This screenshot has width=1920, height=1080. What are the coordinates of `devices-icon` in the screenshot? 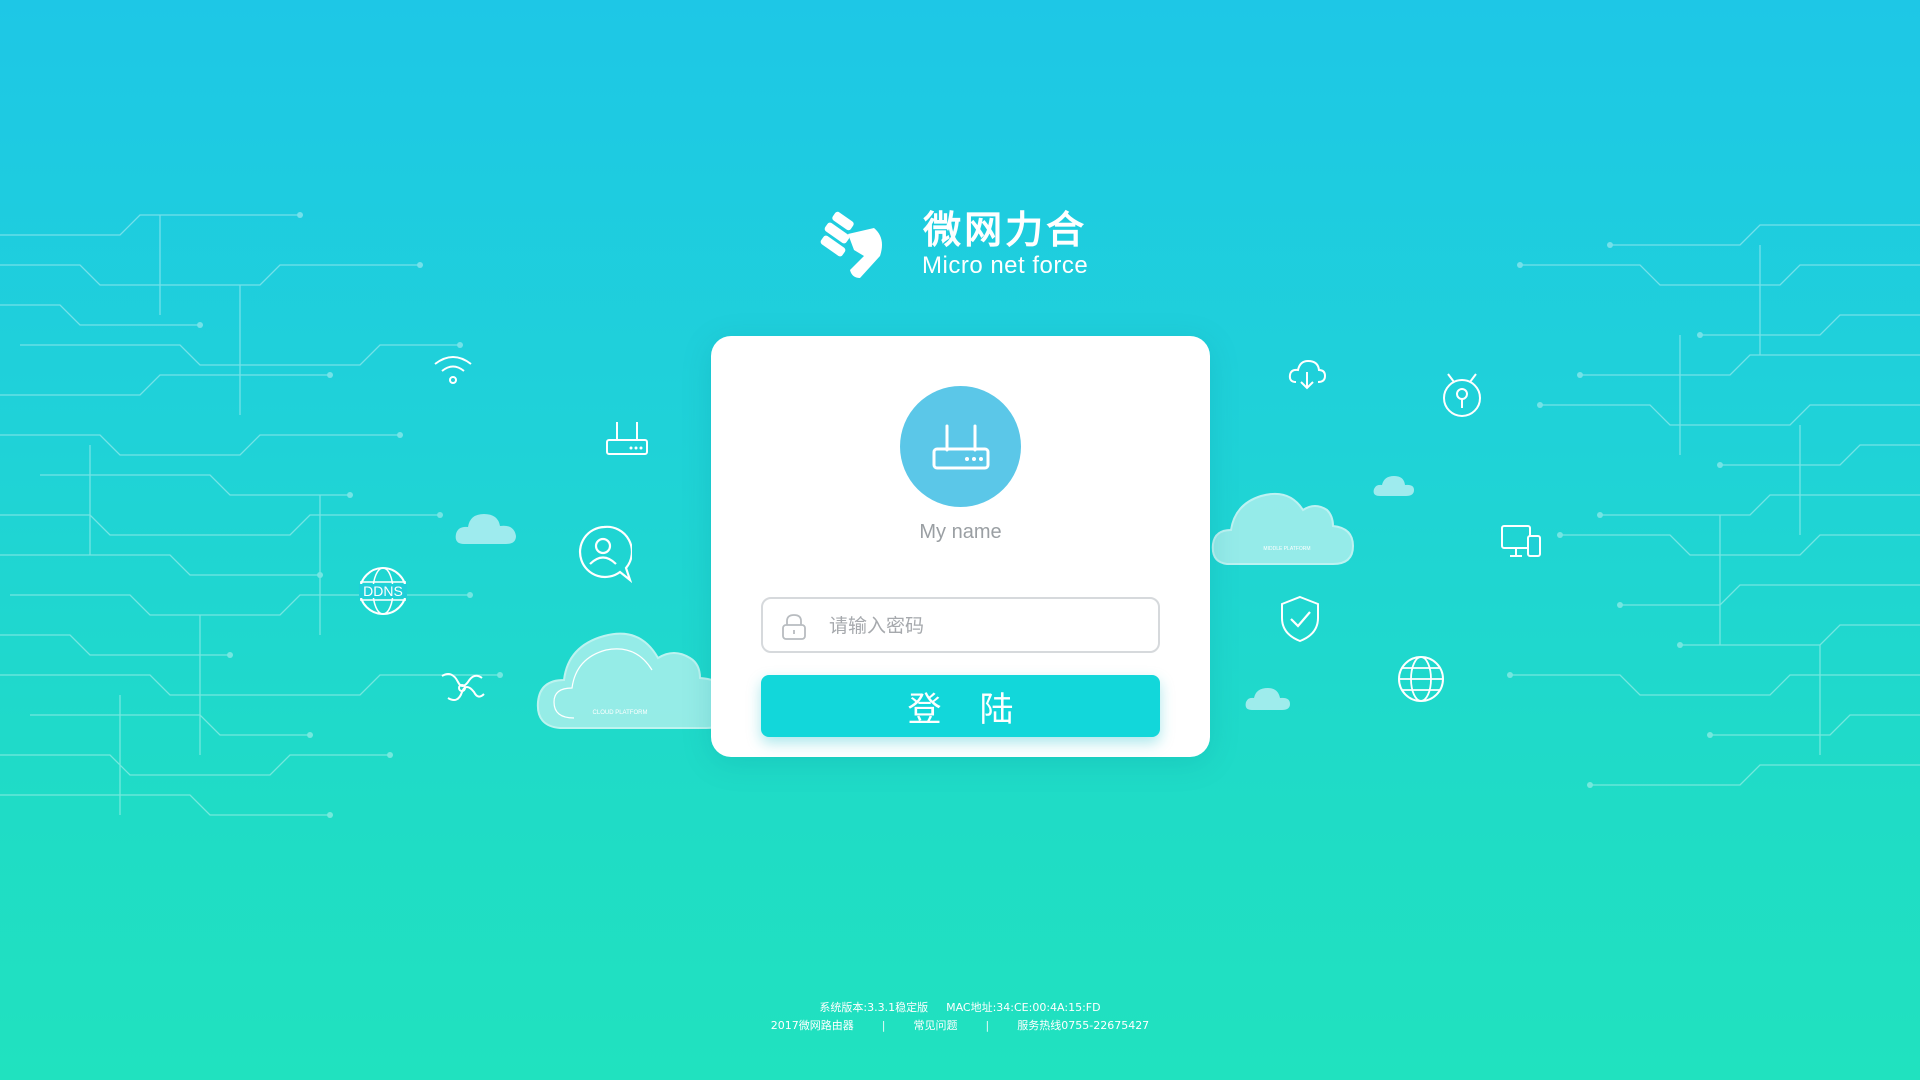 It's located at (1521, 541).